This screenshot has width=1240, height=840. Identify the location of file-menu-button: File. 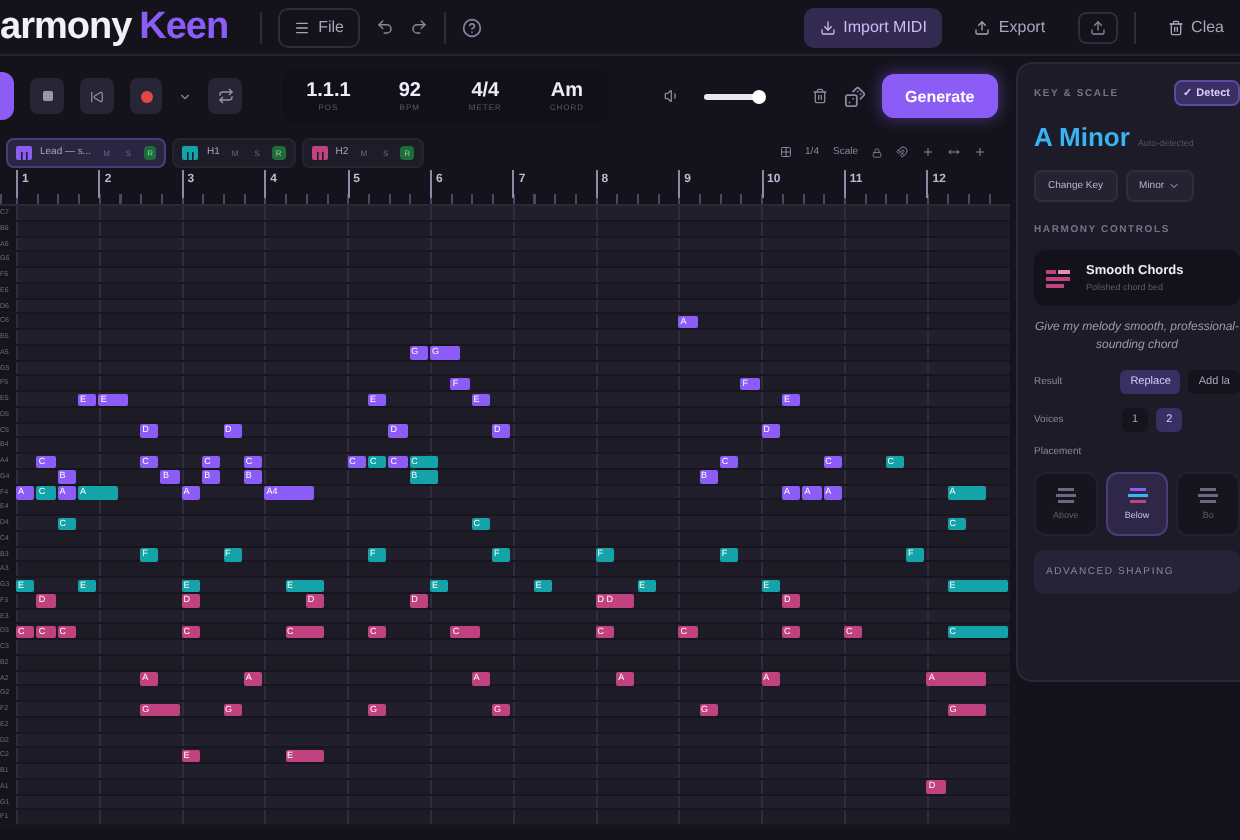
(319, 27).